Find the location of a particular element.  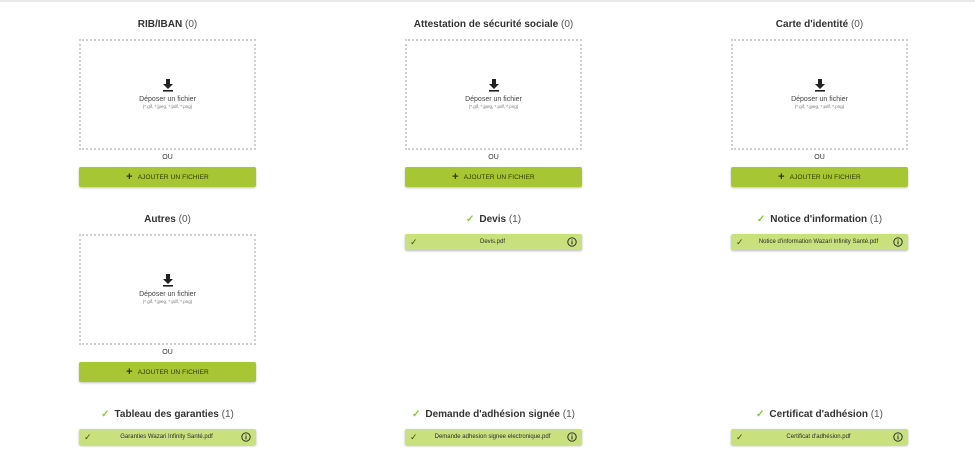

section-title: Carte d'identité (0) is located at coordinates (819, 24).